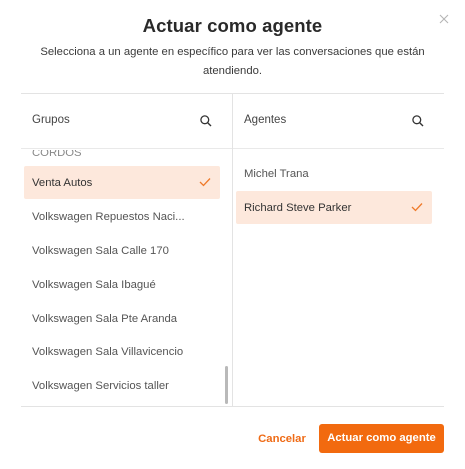 The height and width of the screenshot is (469, 465). What do you see at coordinates (100, 250) in the screenshot?
I see `list-item-label: Volkswagen Sala Calle 170` at bounding box center [100, 250].